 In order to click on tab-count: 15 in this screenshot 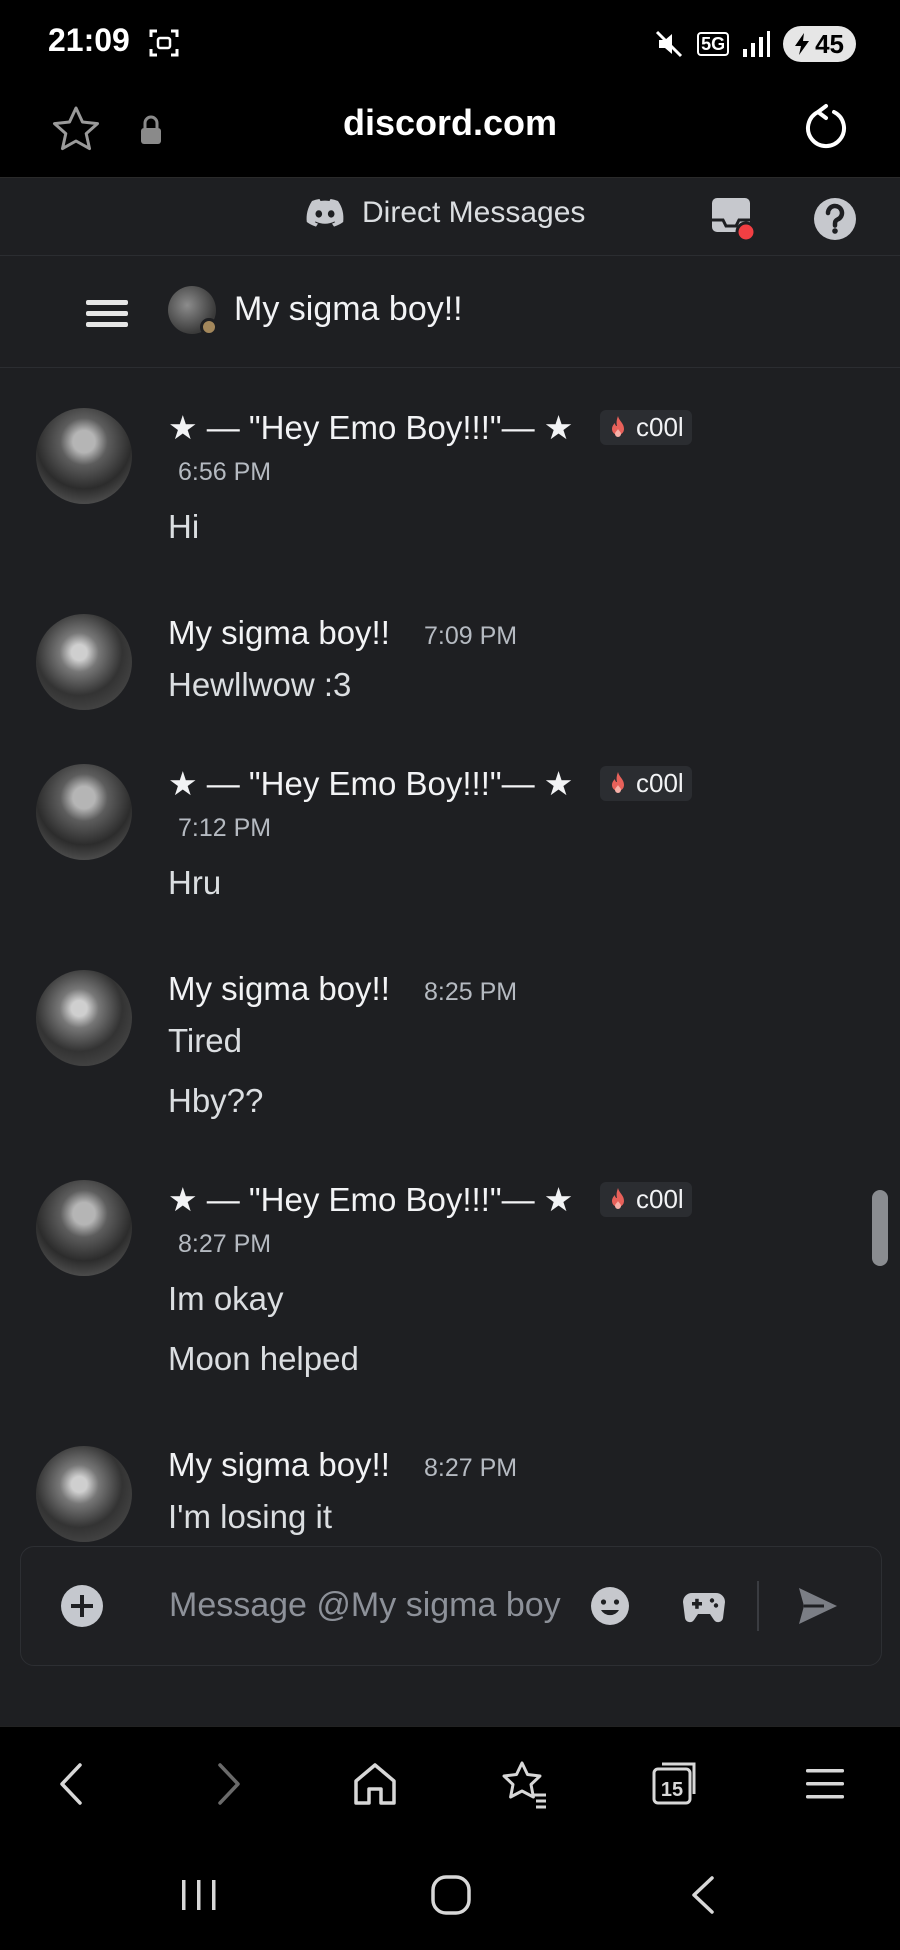, I will do `click(672, 1790)`.